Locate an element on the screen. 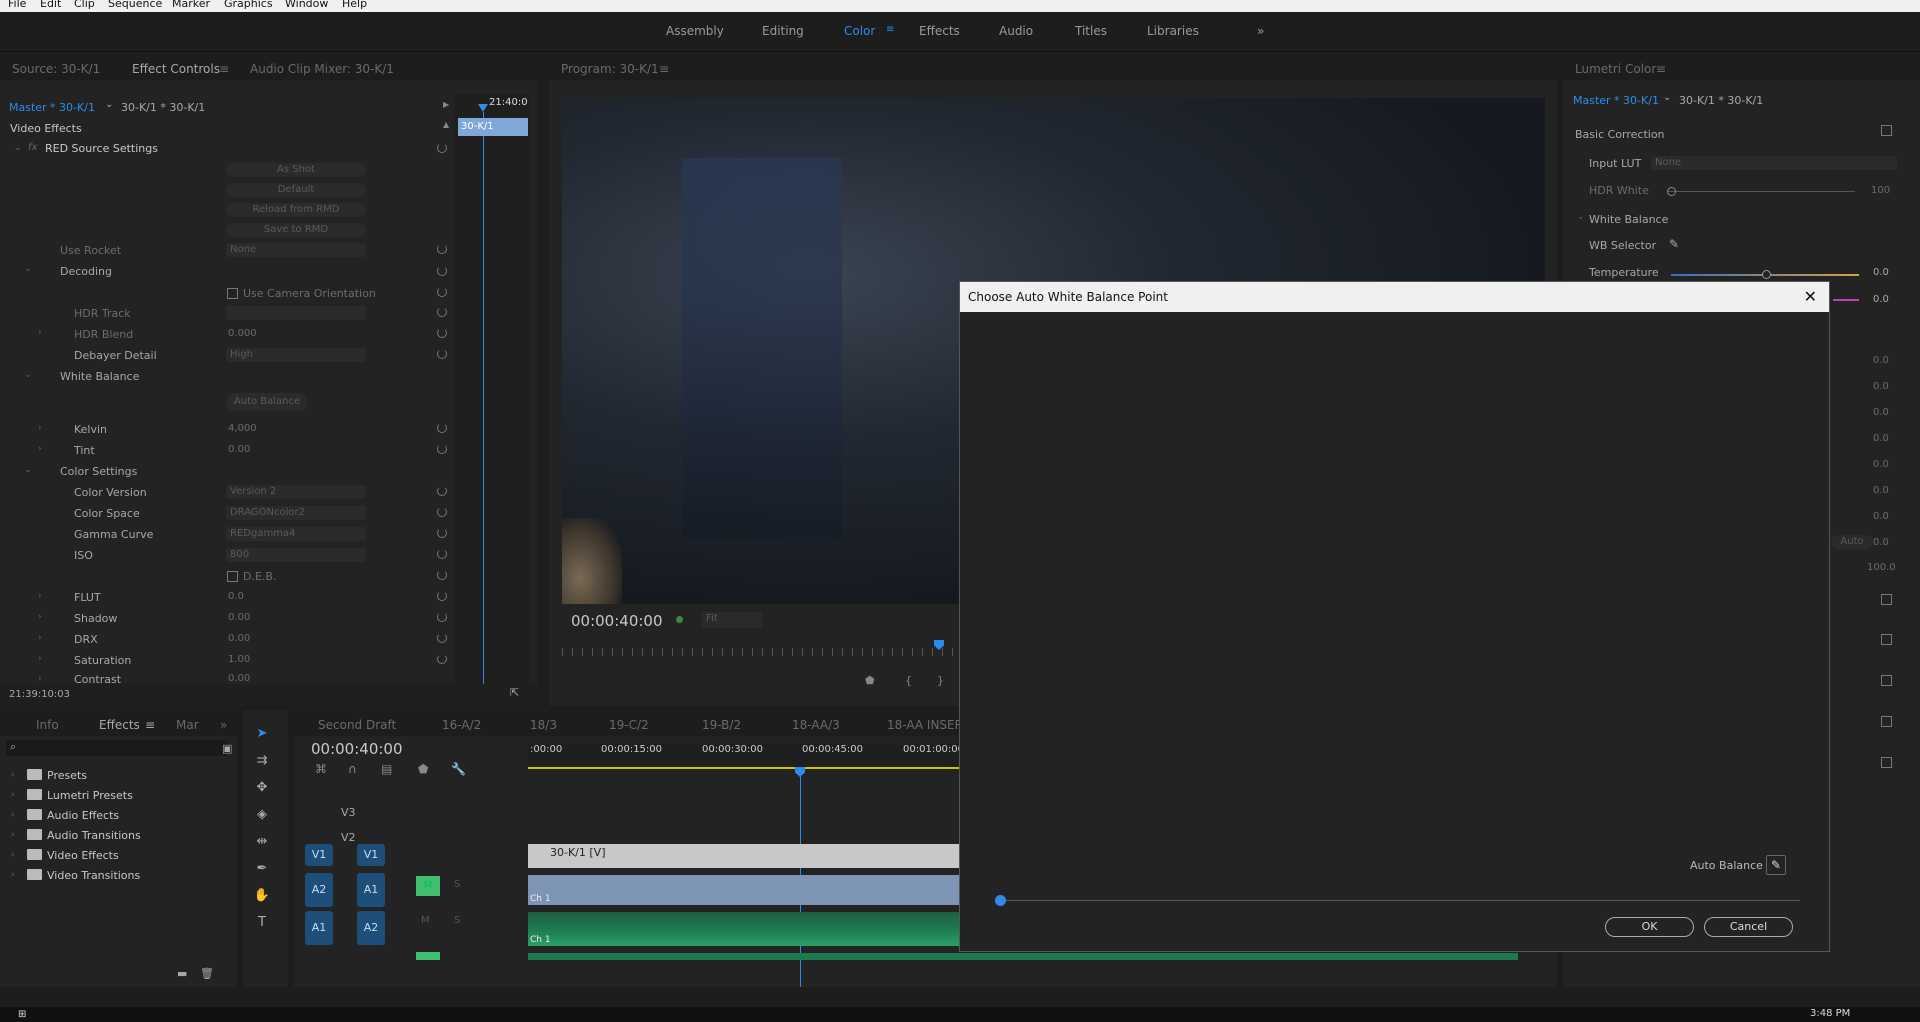 This screenshot has height=1022, width=1920. hdr-track-select is located at coordinates (296, 313).